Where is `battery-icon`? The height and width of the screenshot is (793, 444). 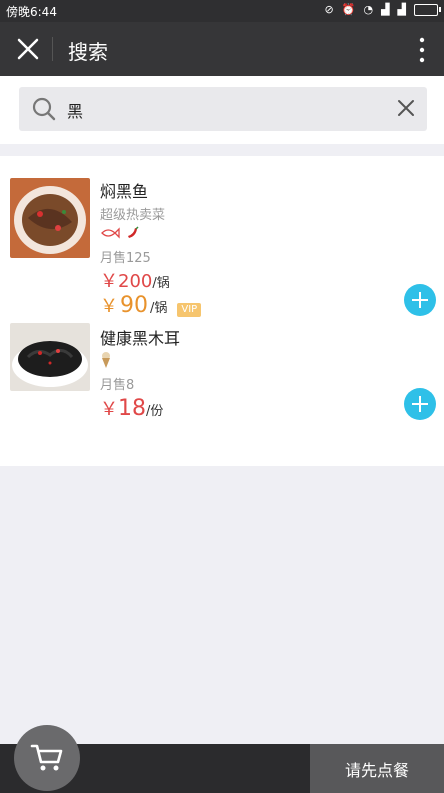
battery-icon is located at coordinates (427, 10).